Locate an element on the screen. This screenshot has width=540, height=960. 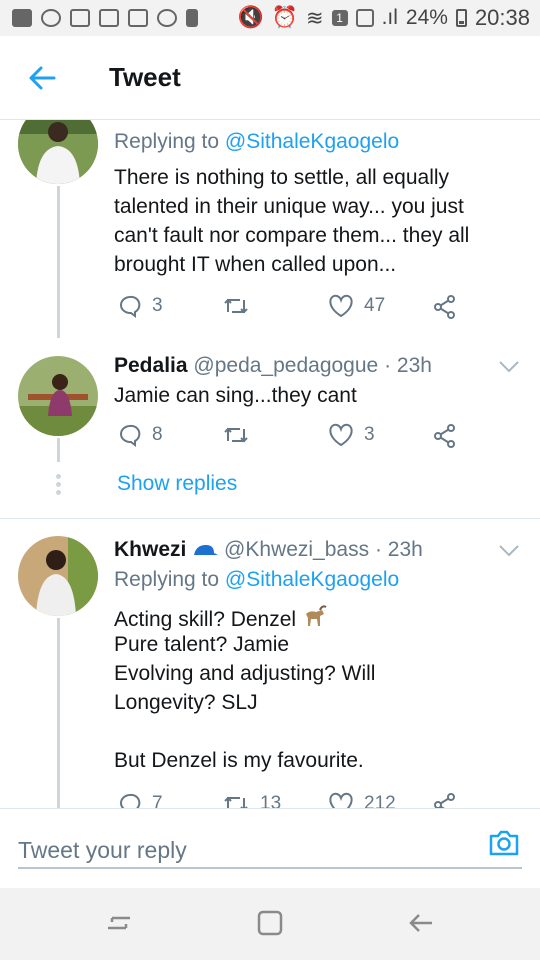
show-replies-link: Show replies is located at coordinates (177, 484).